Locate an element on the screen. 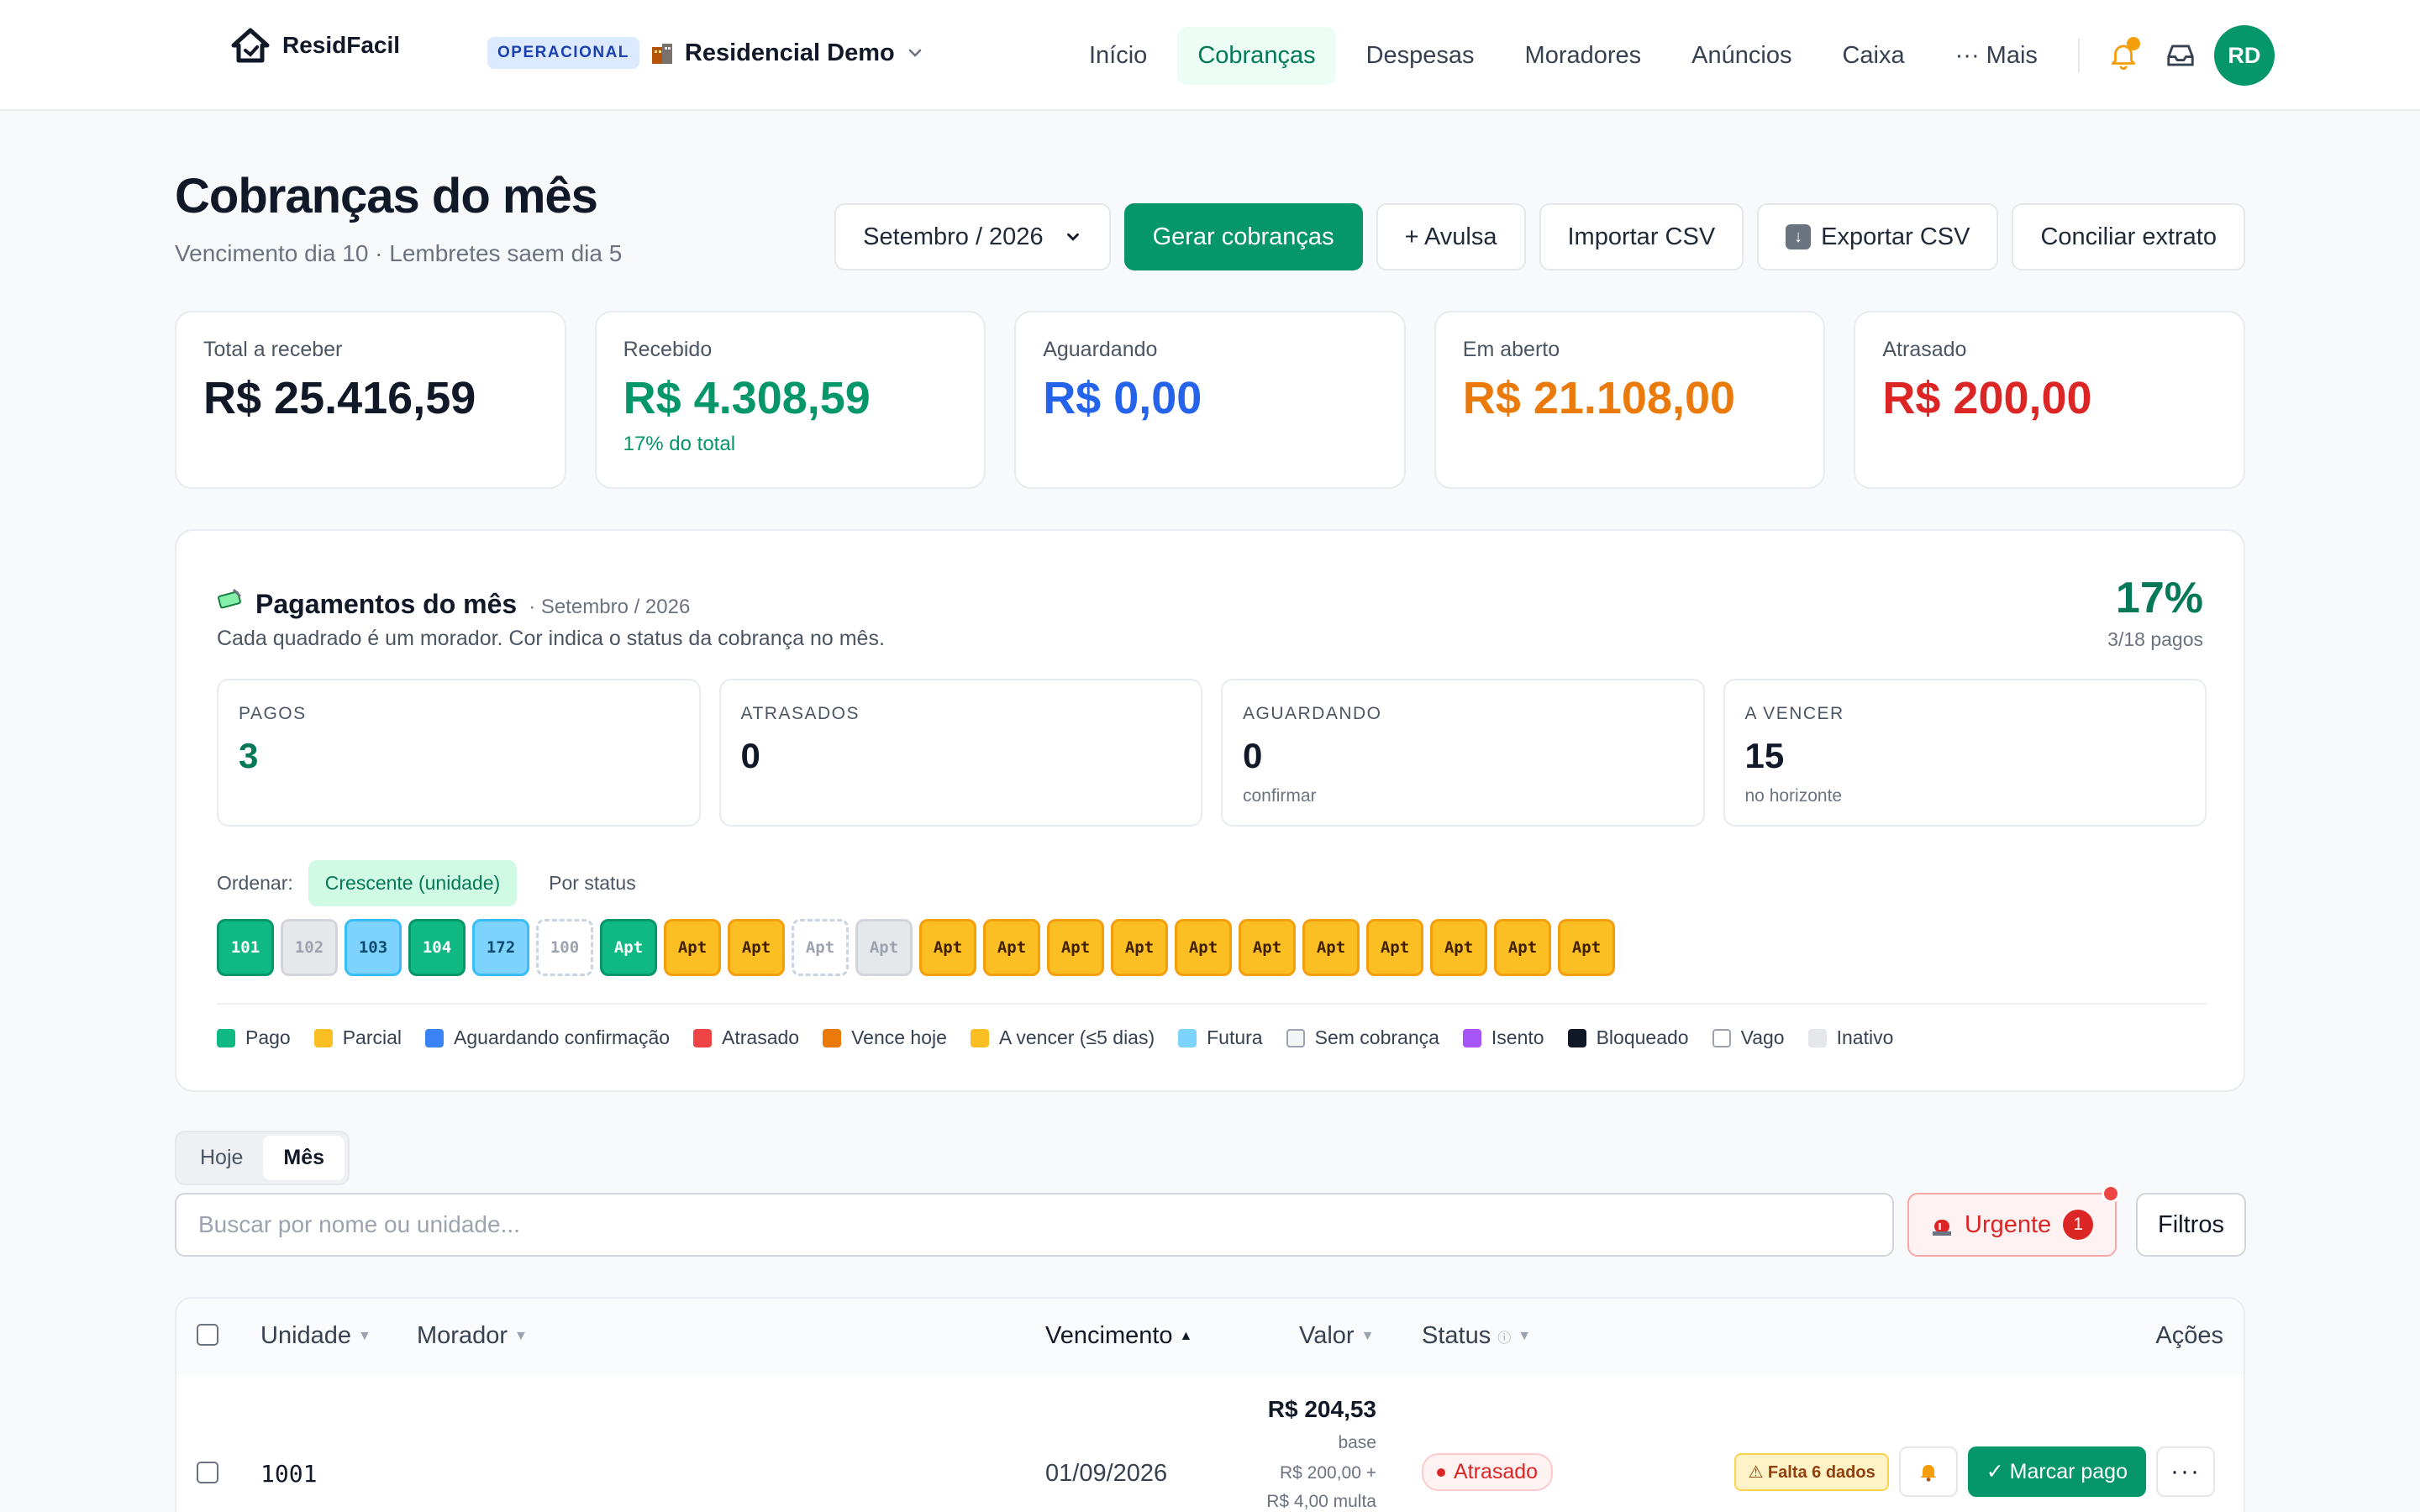 The height and width of the screenshot is (1512, 2420). nav-mais: ··· Mais is located at coordinates (1996, 56).